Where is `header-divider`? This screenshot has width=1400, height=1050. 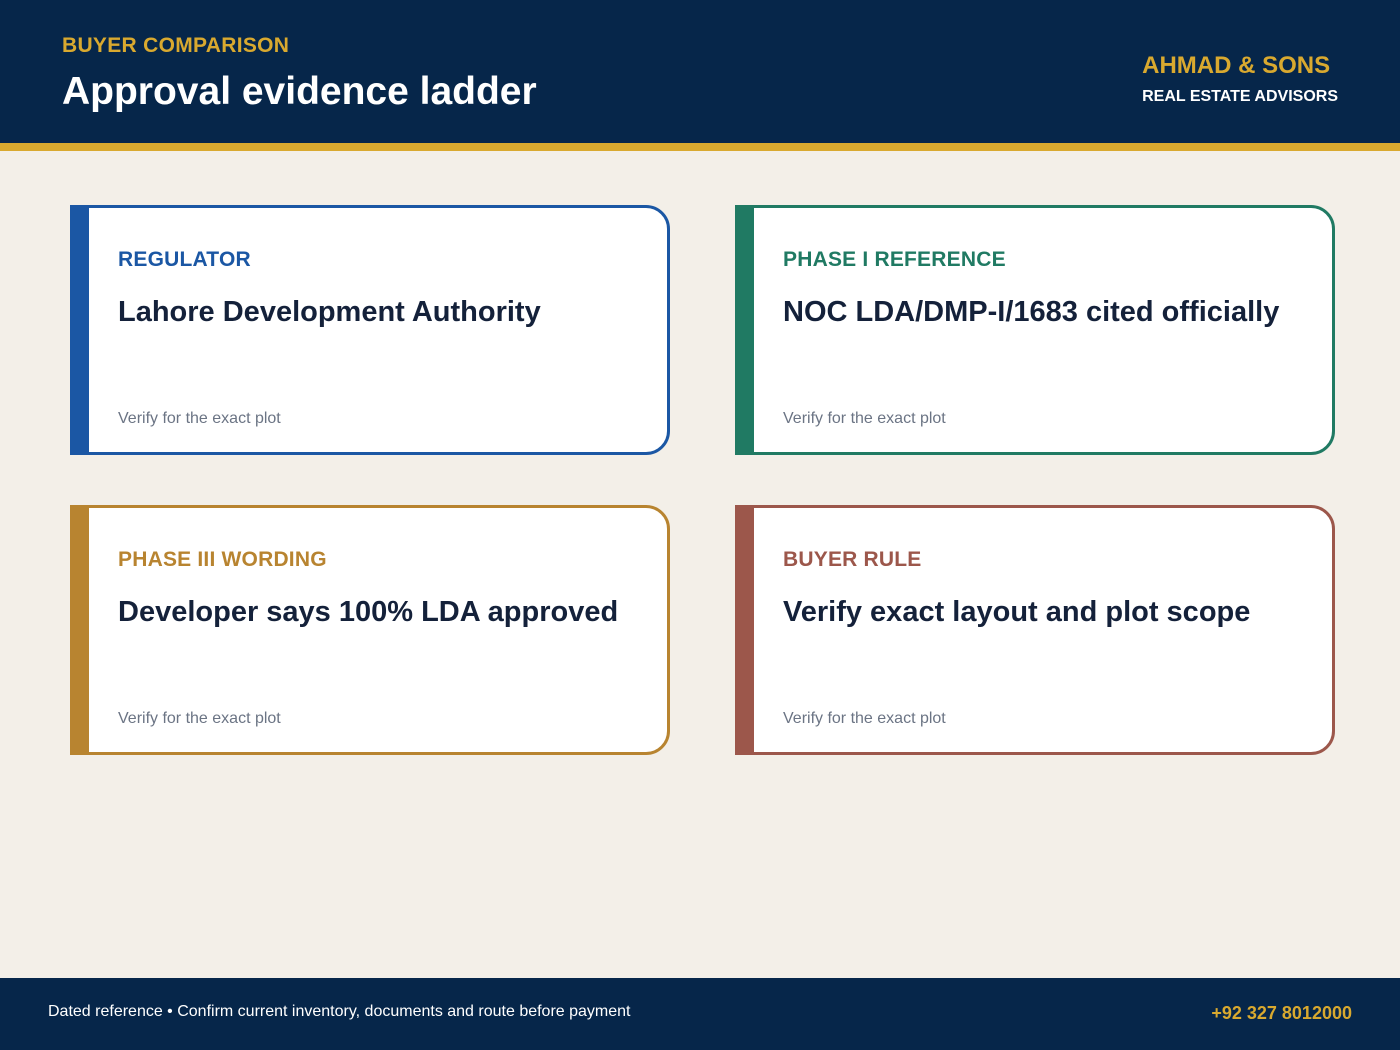 header-divider is located at coordinates (700, 147).